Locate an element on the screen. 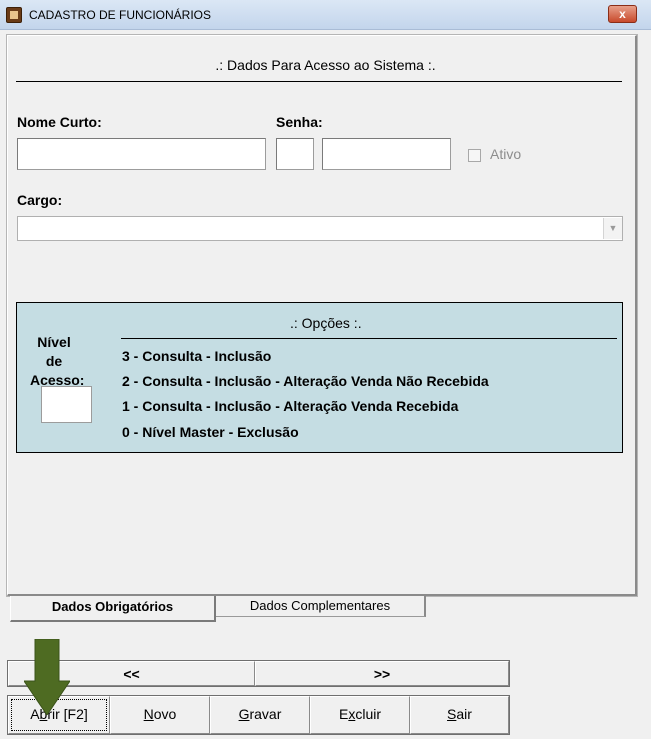  chevron-down-icon: ▼ is located at coordinates (612, 228).